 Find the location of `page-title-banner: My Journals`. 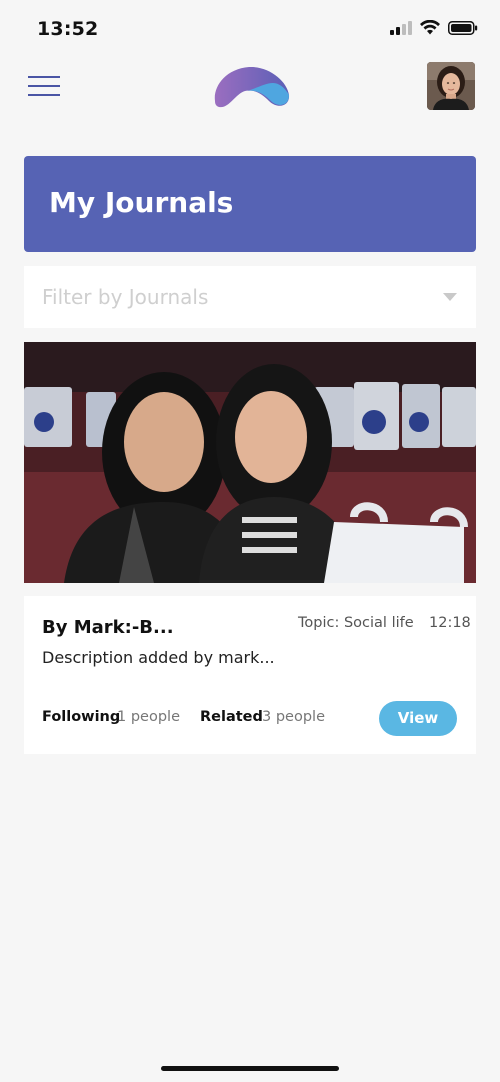

page-title-banner: My Journals is located at coordinates (250, 204).